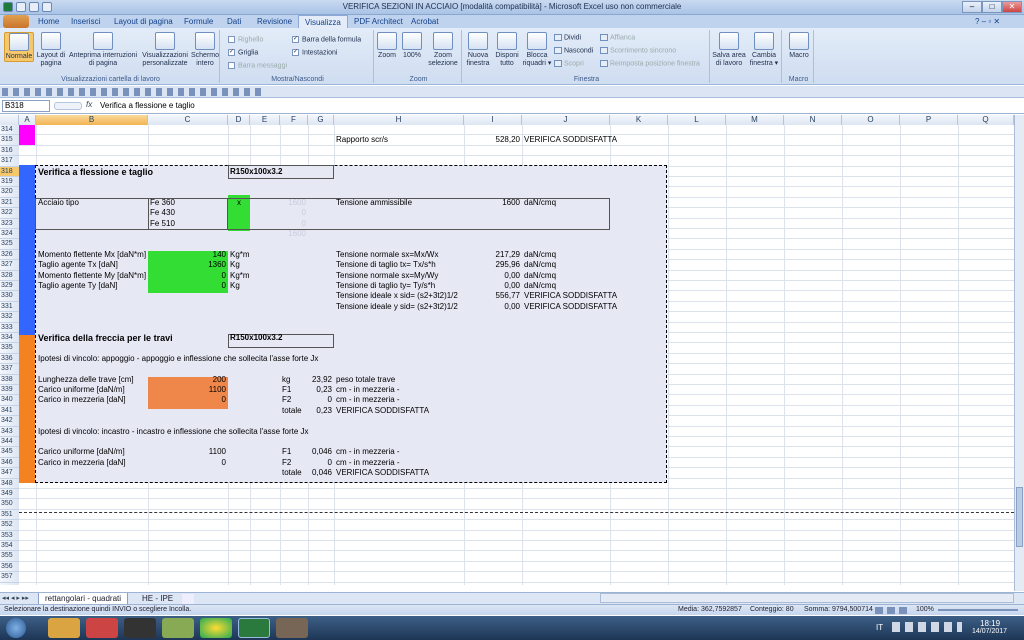  I want to click on tab-inserisci: Inserisci, so click(85, 21).